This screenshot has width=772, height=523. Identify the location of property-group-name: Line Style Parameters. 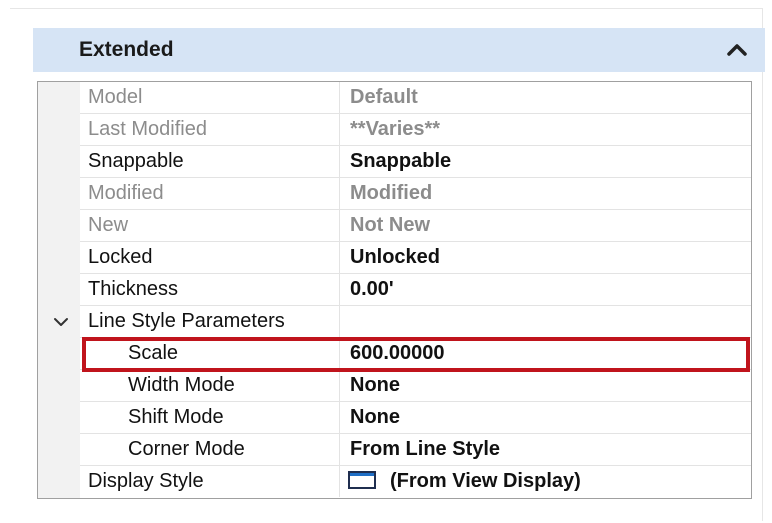
(214, 321).